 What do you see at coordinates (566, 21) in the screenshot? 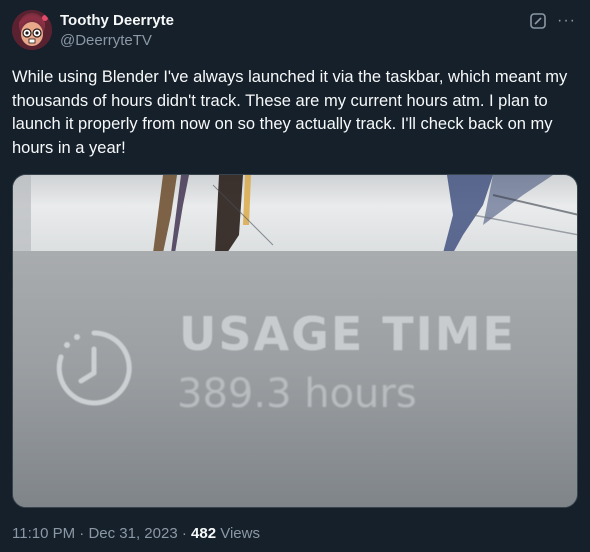
I see `more-icon: ···` at bounding box center [566, 21].